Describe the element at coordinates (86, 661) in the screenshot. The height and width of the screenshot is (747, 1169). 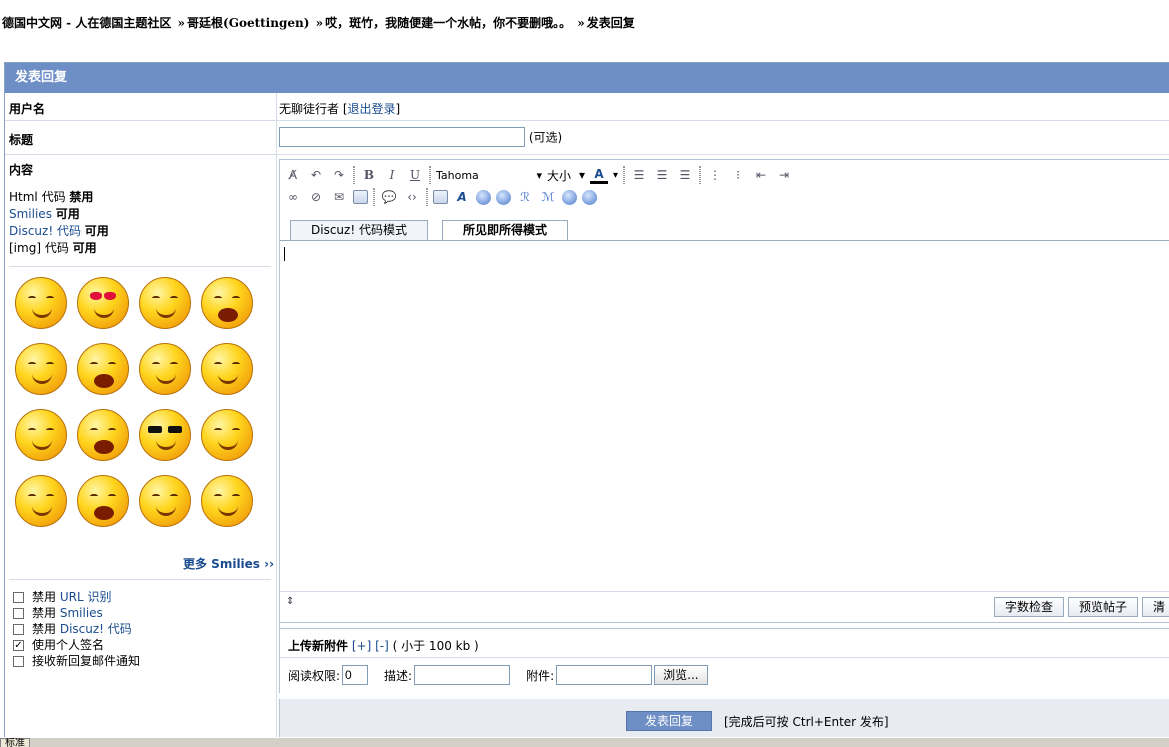
I see `option-label: 接收新回复邮件通知` at that location.